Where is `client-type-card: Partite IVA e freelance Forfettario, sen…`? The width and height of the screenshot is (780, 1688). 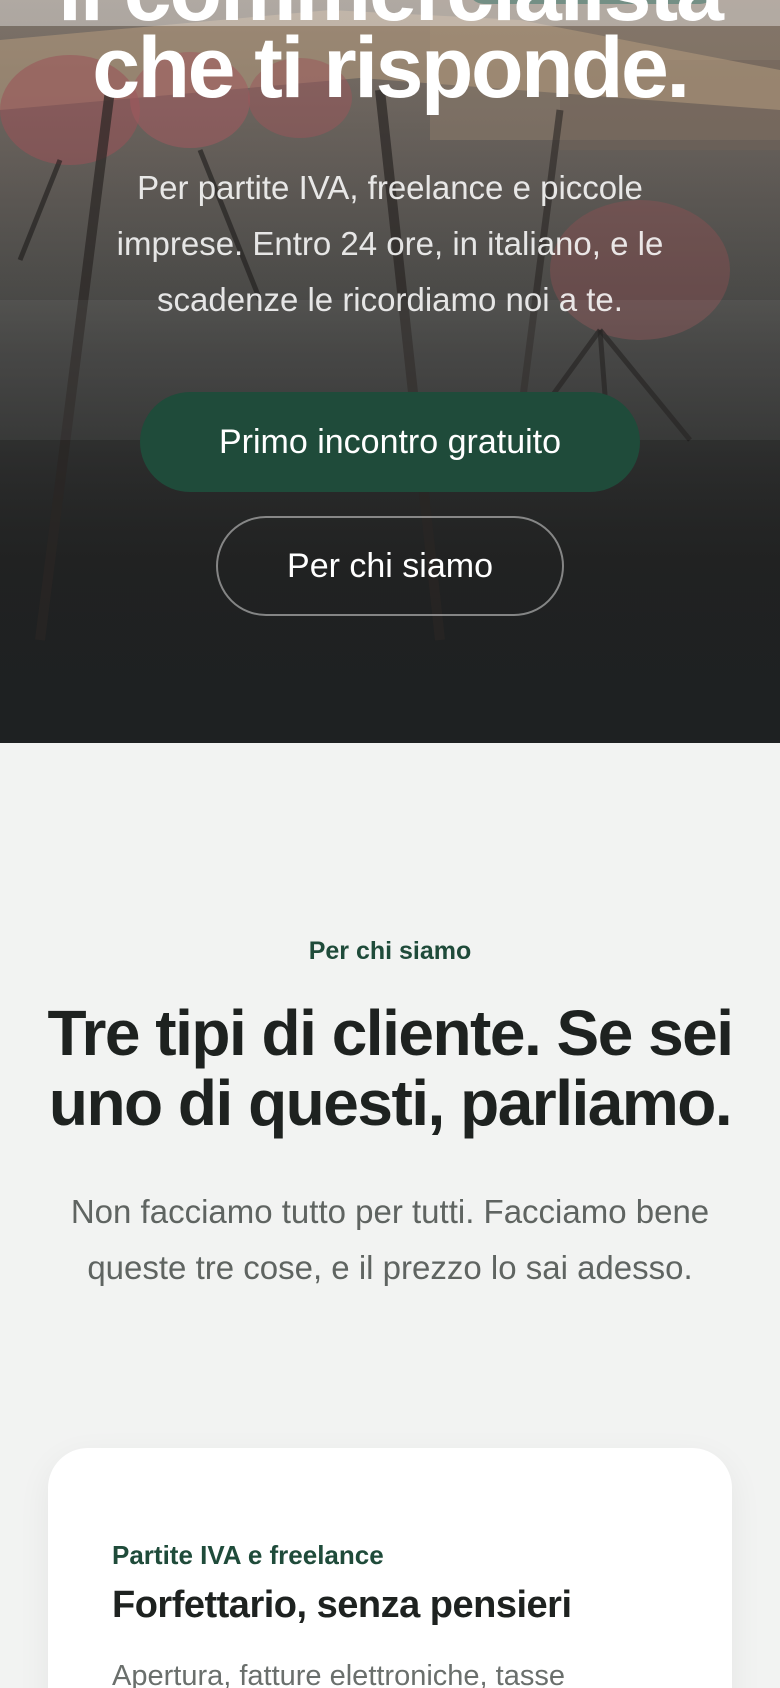 client-type-card: Partite IVA e freelance Forfettario, sen… is located at coordinates (390, 1568).